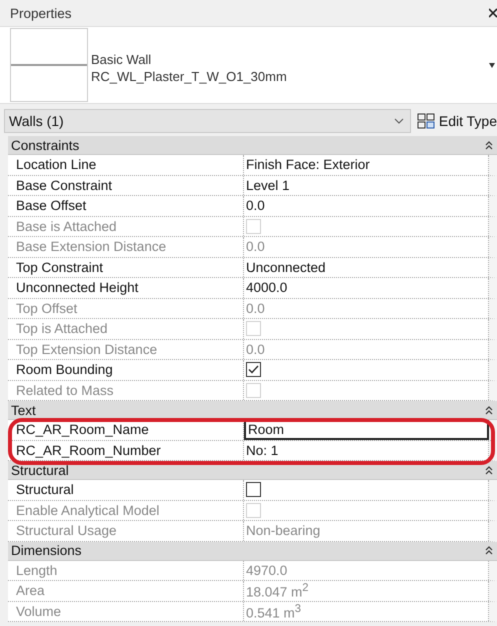  I want to click on group-header: Text, so click(252, 410).